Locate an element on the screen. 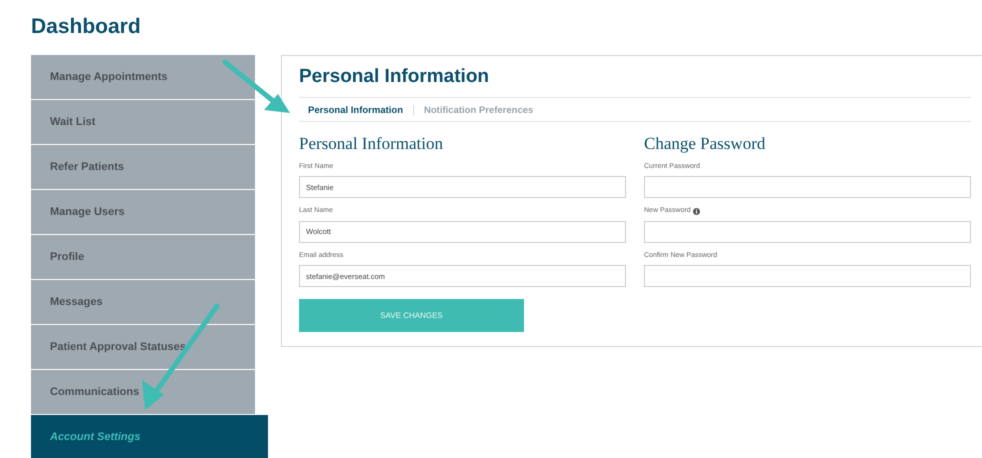  section-heading: Personal Information is located at coordinates (371, 144).